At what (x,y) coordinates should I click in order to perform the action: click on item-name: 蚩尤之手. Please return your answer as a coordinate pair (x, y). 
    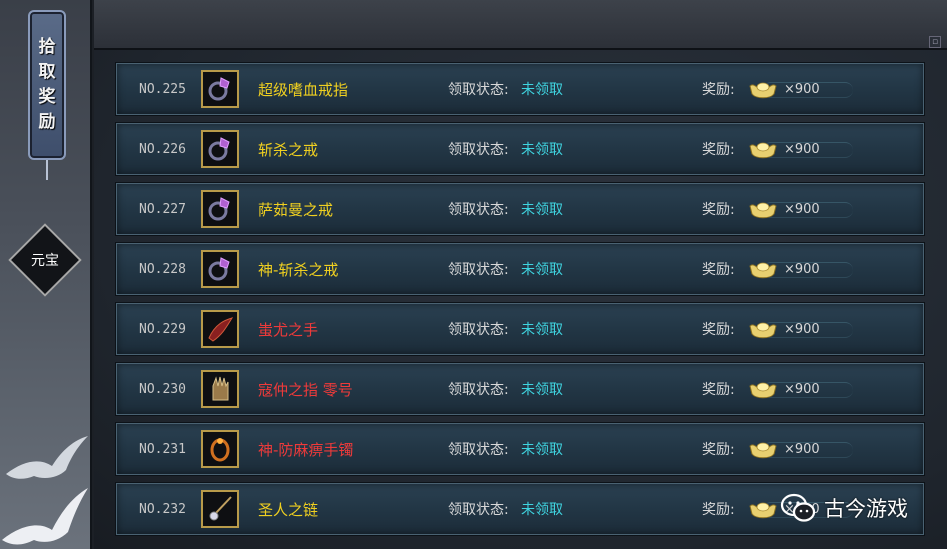
    Looking at the image, I should click on (288, 330).